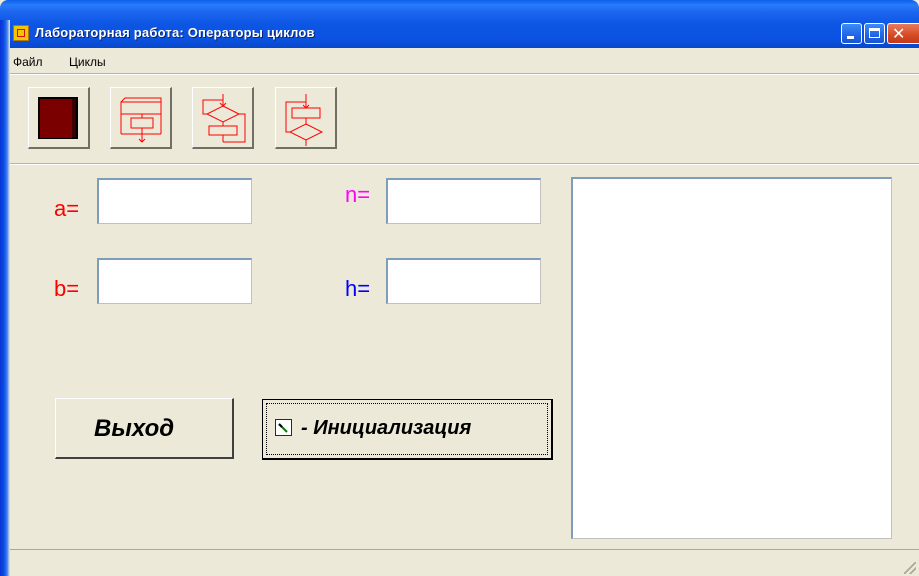  What do you see at coordinates (903, 33) in the screenshot?
I see `close-button` at bounding box center [903, 33].